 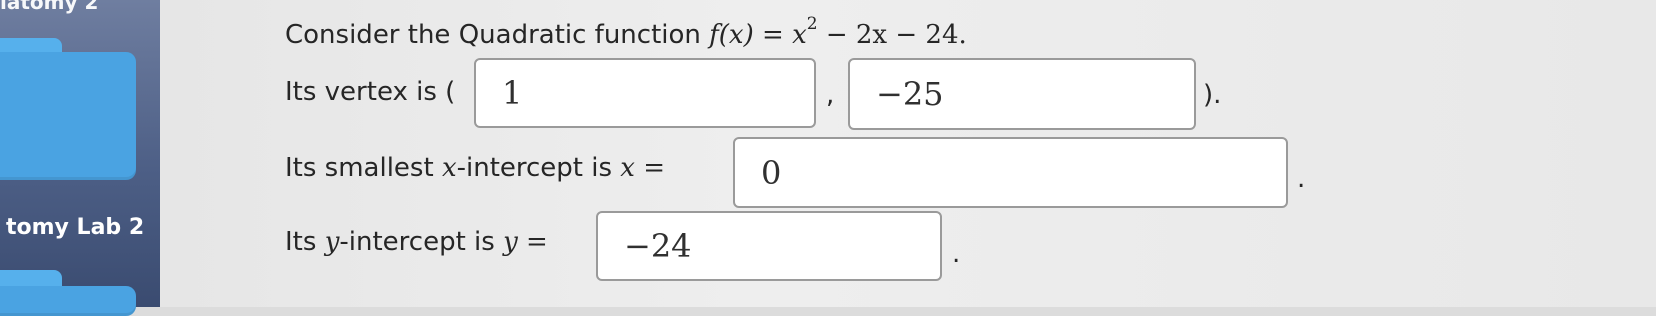 What do you see at coordinates (75, 227) in the screenshot?
I see `folder-label: tomy Lab 2` at bounding box center [75, 227].